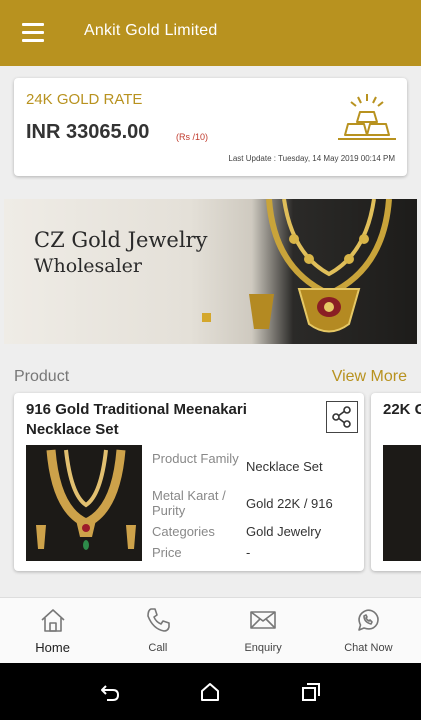 The image size is (421, 720). What do you see at coordinates (42, 376) in the screenshot?
I see `section-title: Product` at bounding box center [42, 376].